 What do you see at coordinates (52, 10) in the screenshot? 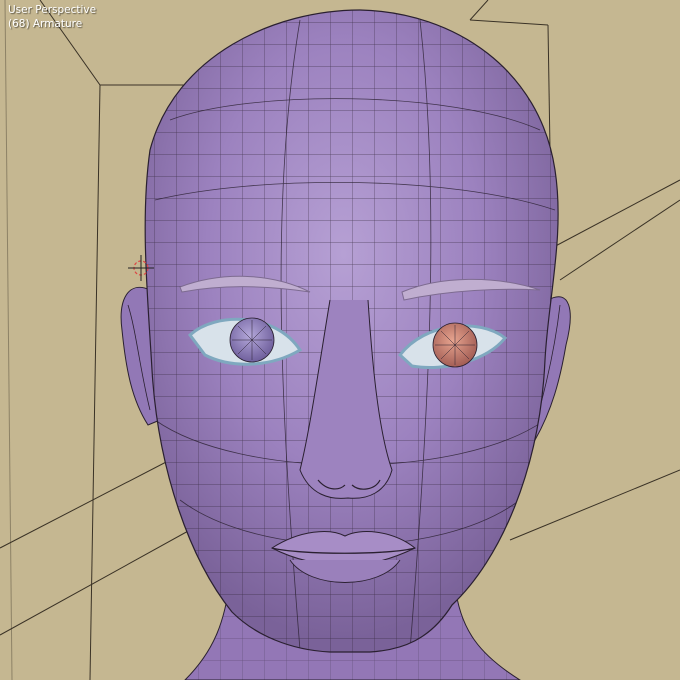
I see `view-name-label: User Perspective` at bounding box center [52, 10].